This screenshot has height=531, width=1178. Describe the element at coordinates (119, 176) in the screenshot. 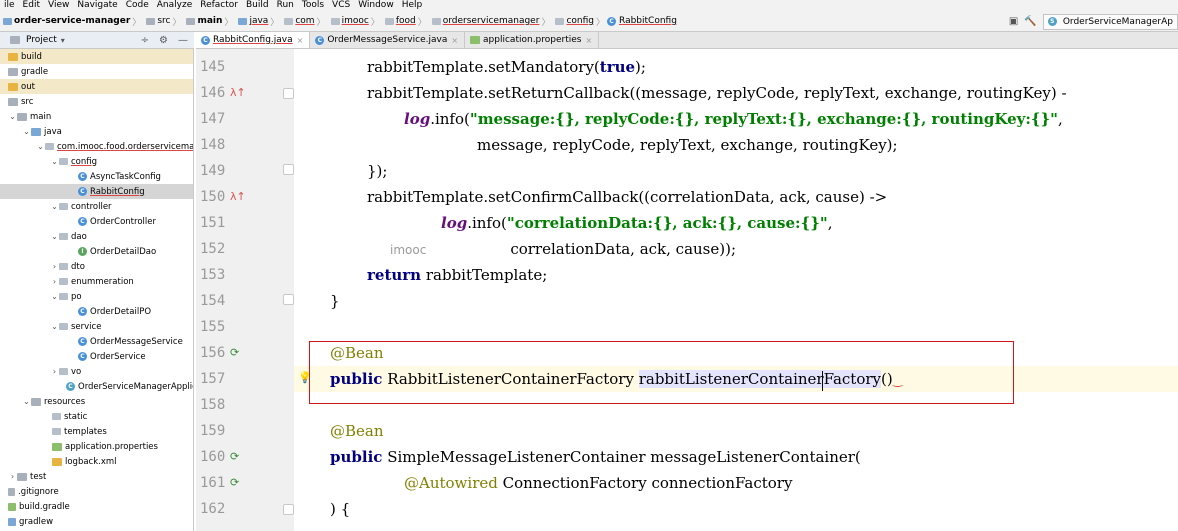

I see `tree-item-asynctaskconfig: C AsyncTaskConfig` at that location.